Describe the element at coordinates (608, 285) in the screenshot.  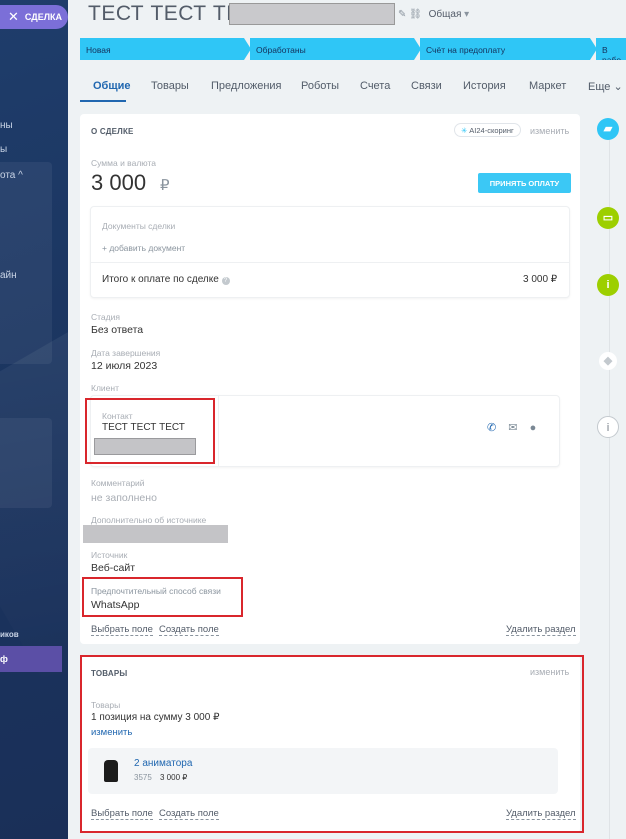
I see `info-icon: i` at that location.